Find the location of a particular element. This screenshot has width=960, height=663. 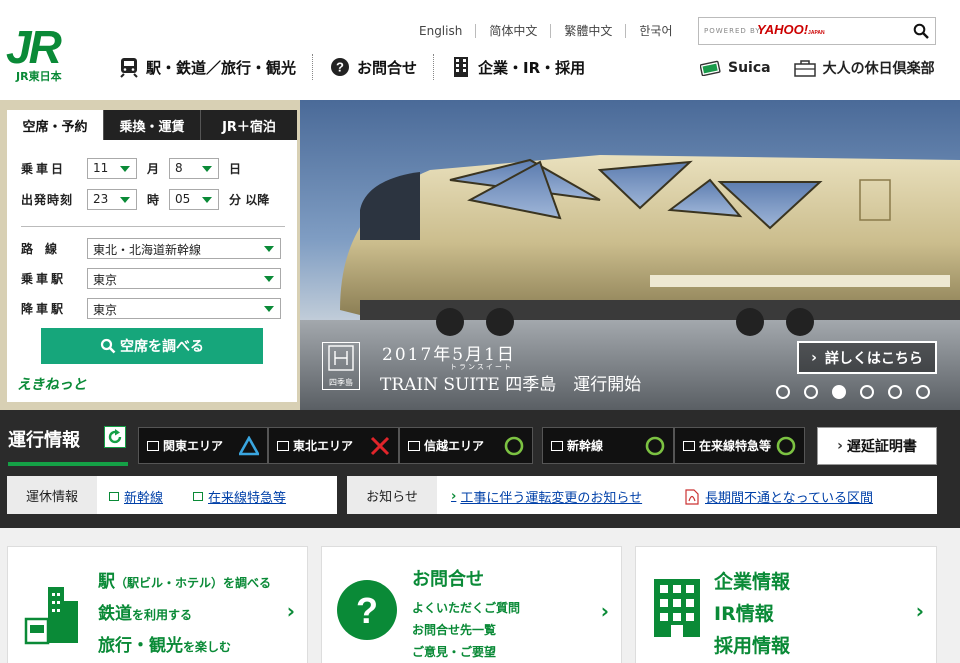

tab-transfer-fare: 乗換・運賃 is located at coordinates (151, 125).